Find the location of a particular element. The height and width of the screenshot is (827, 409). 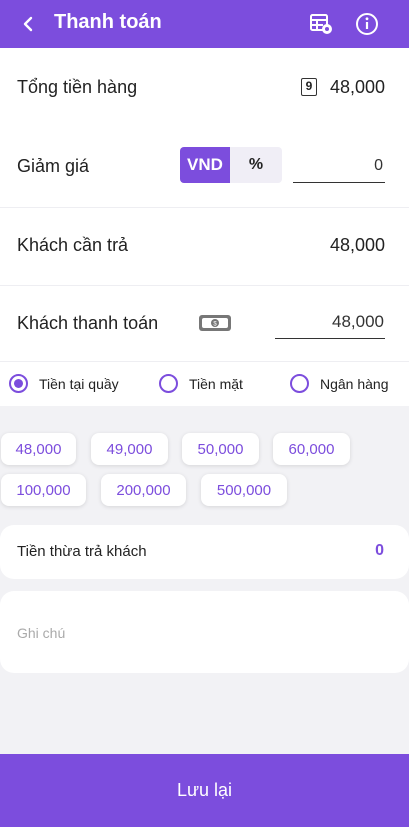

discount-label: Giảm giá is located at coordinates (53, 166).